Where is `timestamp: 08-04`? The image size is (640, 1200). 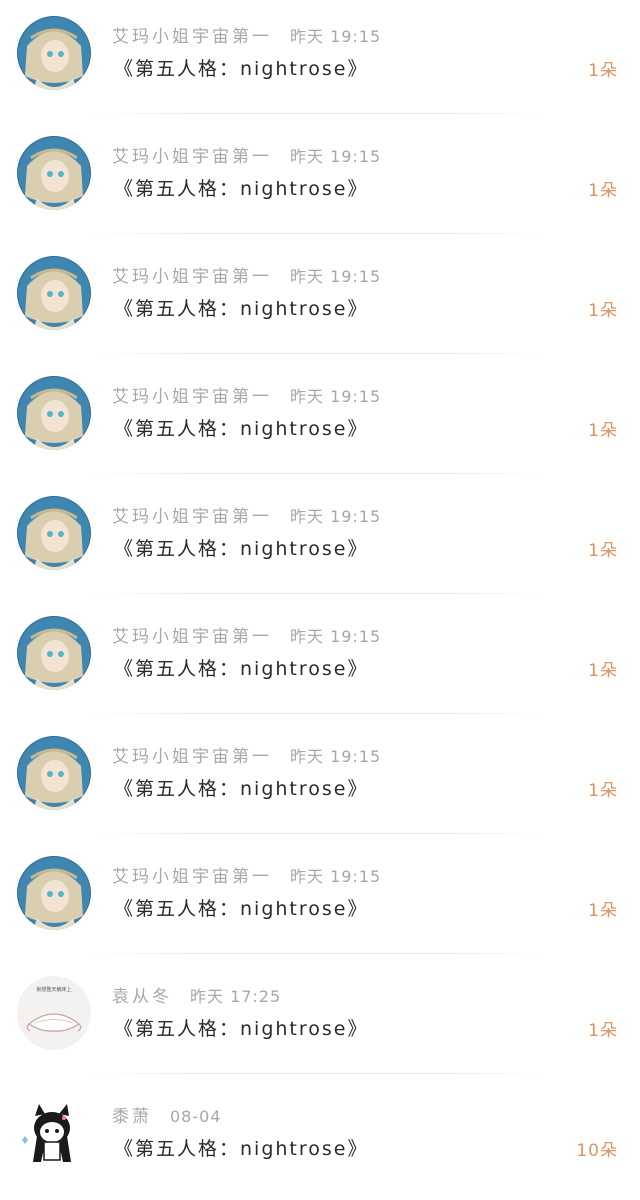
timestamp: 08-04 is located at coordinates (196, 1116).